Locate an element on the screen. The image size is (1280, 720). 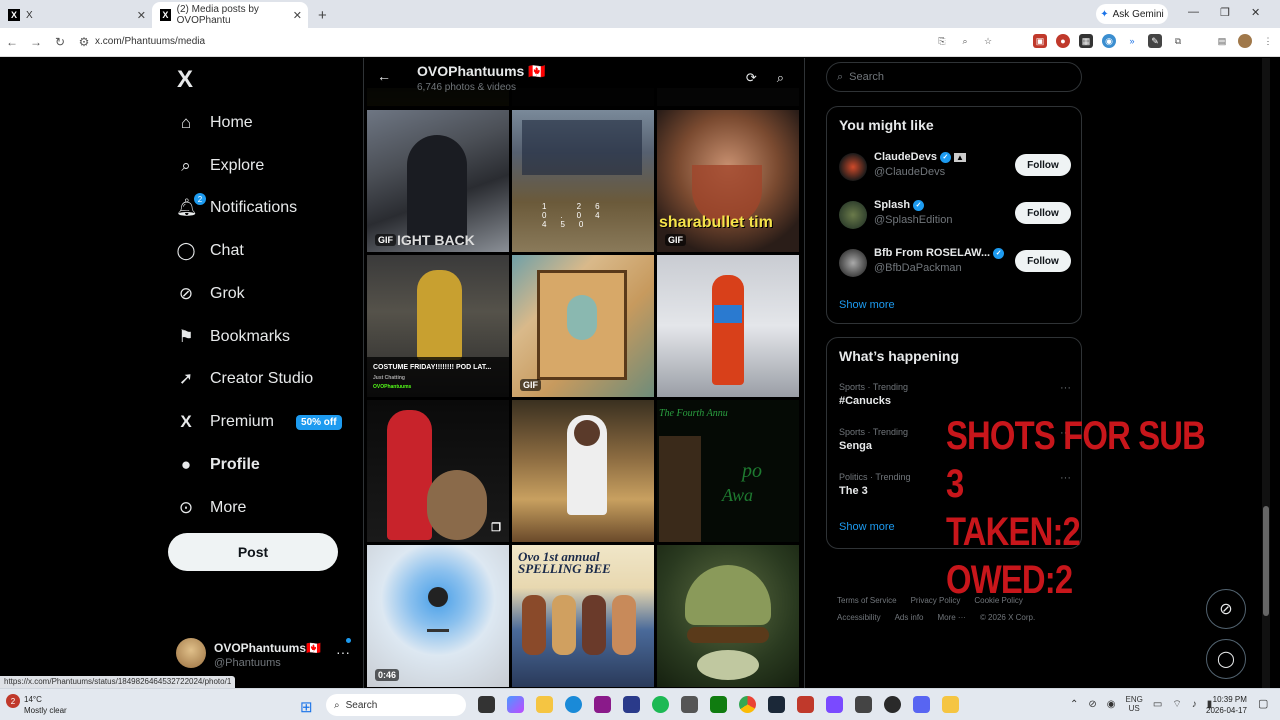
nav-explore: ⌕ Explore is located at coordinates (220, 166).